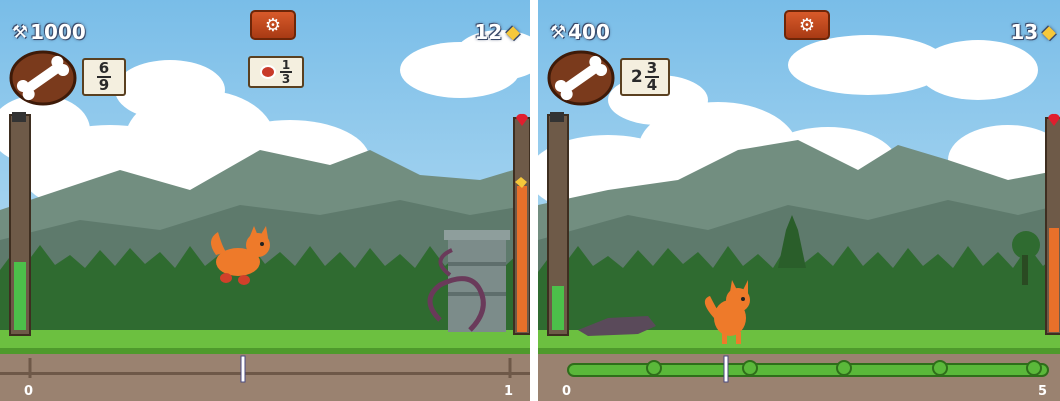  I want to click on fraction-denominator: 4, so click(652, 85).